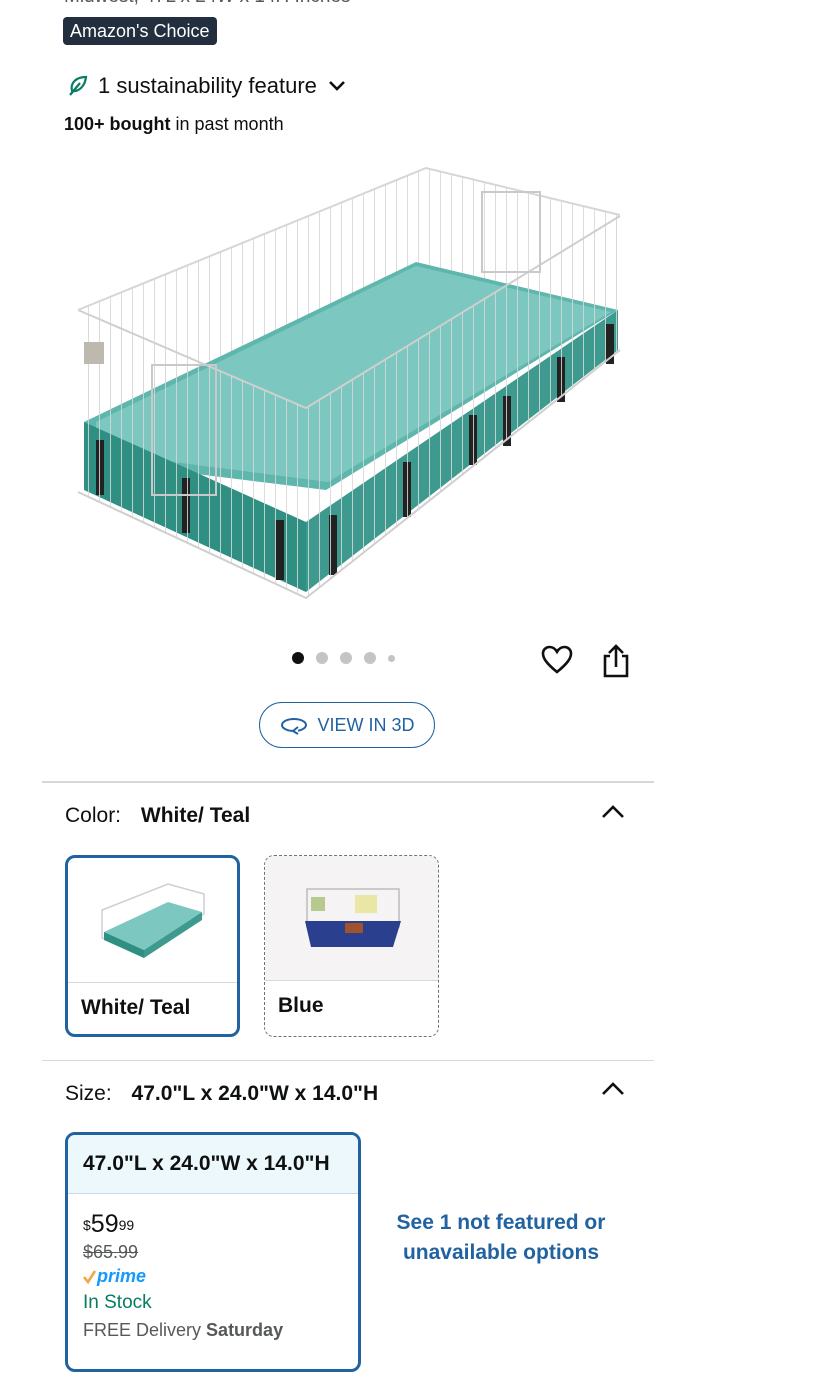  What do you see at coordinates (111, 1252) in the screenshot?
I see `list-price: $65.99` at bounding box center [111, 1252].